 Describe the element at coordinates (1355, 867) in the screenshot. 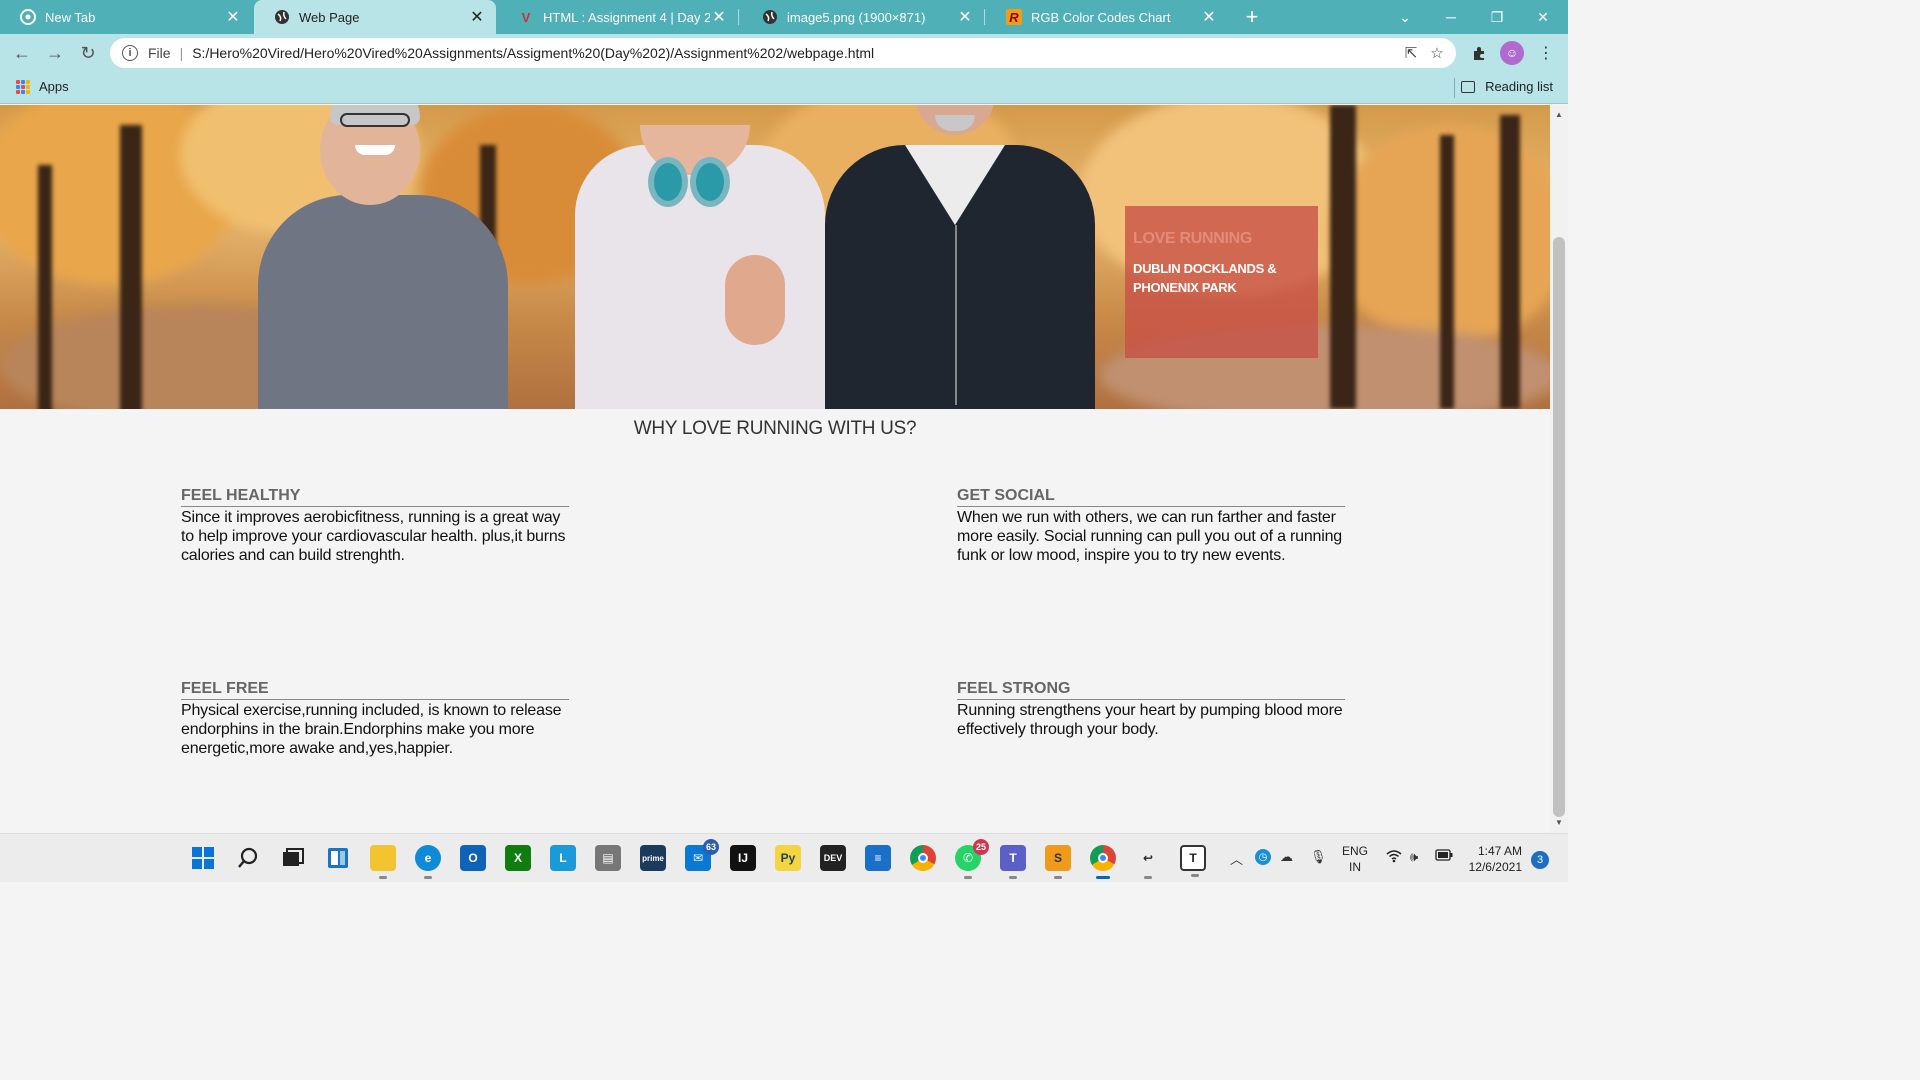

I see `language-line2: IN` at that location.